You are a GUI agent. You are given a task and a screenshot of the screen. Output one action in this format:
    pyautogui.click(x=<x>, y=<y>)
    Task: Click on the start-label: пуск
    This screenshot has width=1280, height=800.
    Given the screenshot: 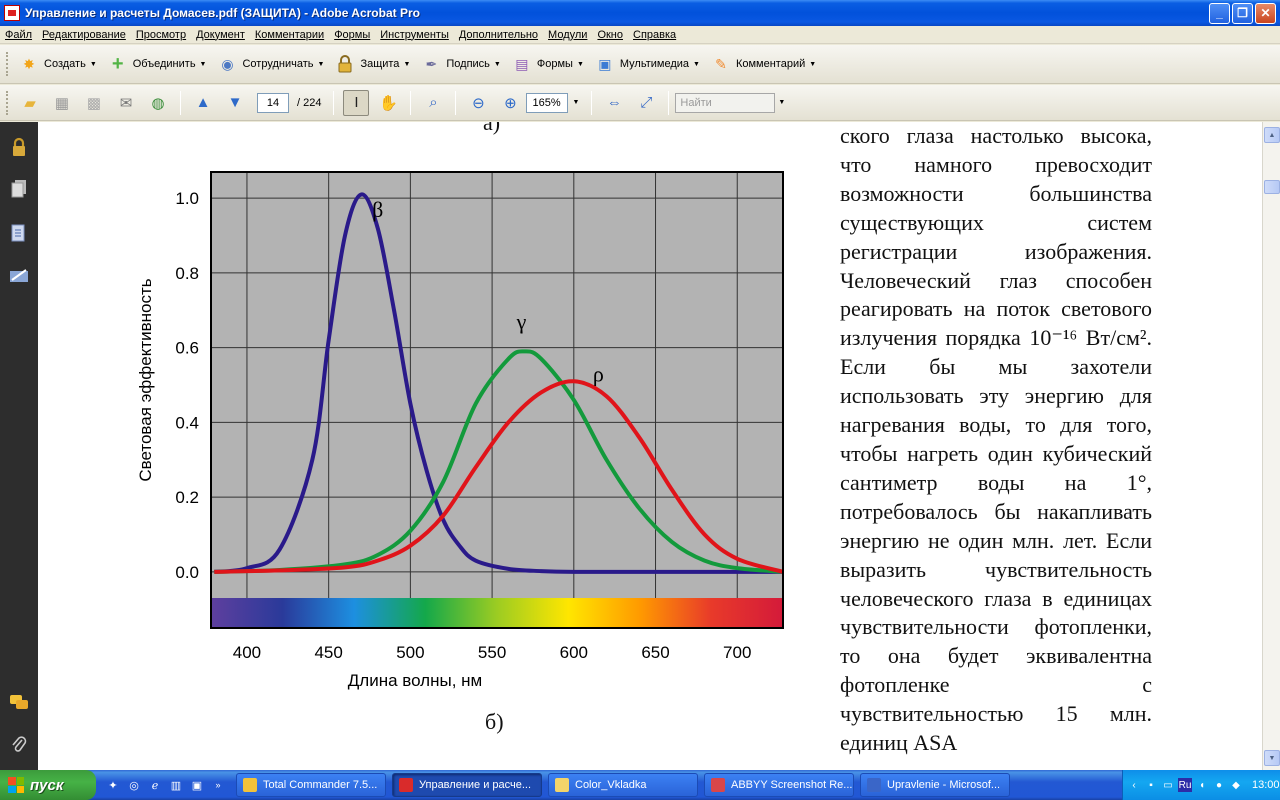 What is the action you would take?
    pyautogui.click(x=47, y=785)
    